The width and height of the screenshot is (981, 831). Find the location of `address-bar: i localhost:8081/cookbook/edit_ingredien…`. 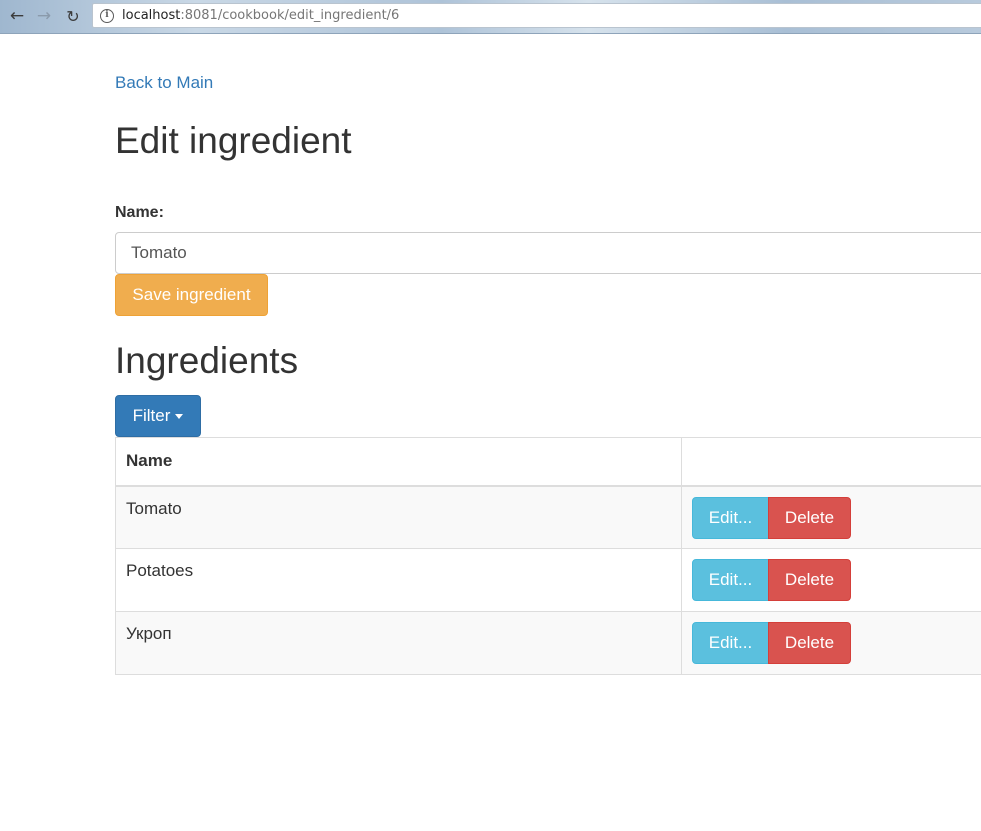

address-bar: i localhost:8081/cookbook/edit_ingredien… is located at coordinates (536, 15).